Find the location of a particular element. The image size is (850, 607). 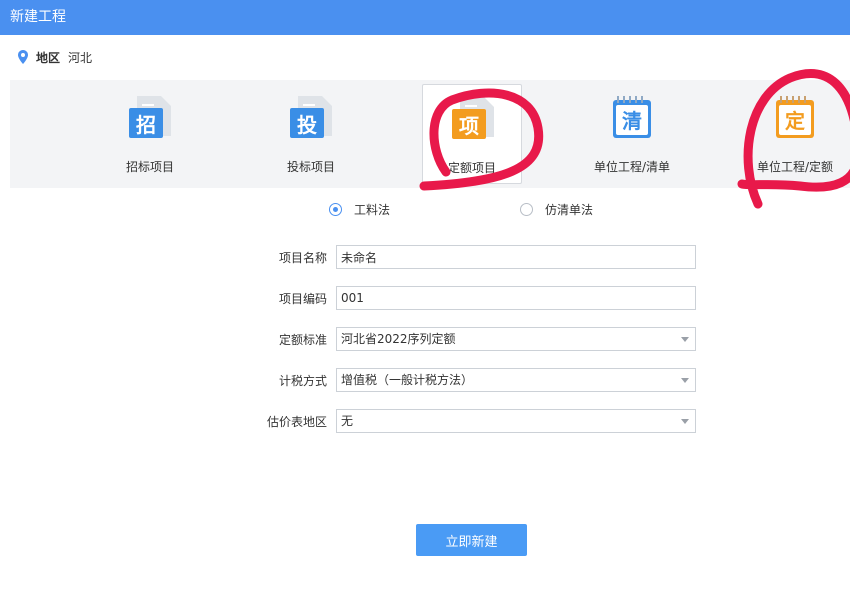

unit-list-document-icon: 清 is located at coordinates (632, 117).